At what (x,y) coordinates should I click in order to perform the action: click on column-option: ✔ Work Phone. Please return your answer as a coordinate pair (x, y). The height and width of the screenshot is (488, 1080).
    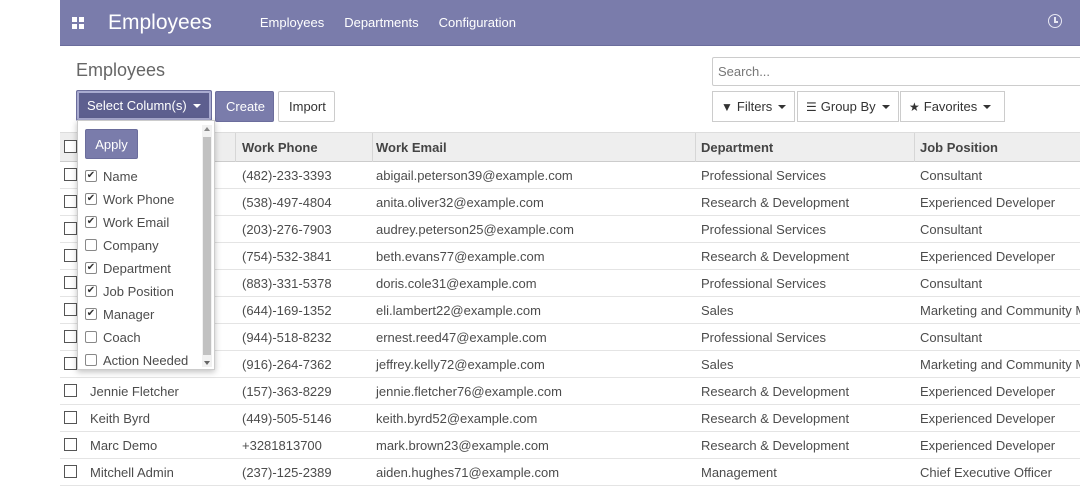
    Looking at the image, I should click on (129, 199).